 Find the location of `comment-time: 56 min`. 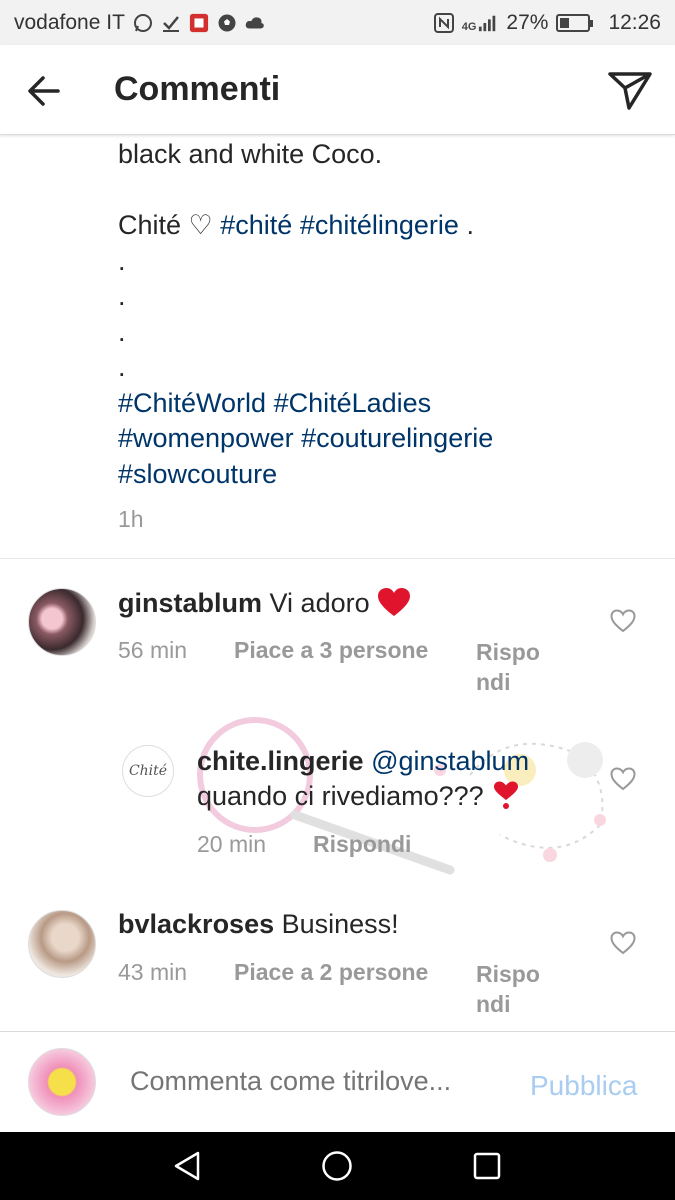

comment-time: 56 min is located at coordinates (153, 650).